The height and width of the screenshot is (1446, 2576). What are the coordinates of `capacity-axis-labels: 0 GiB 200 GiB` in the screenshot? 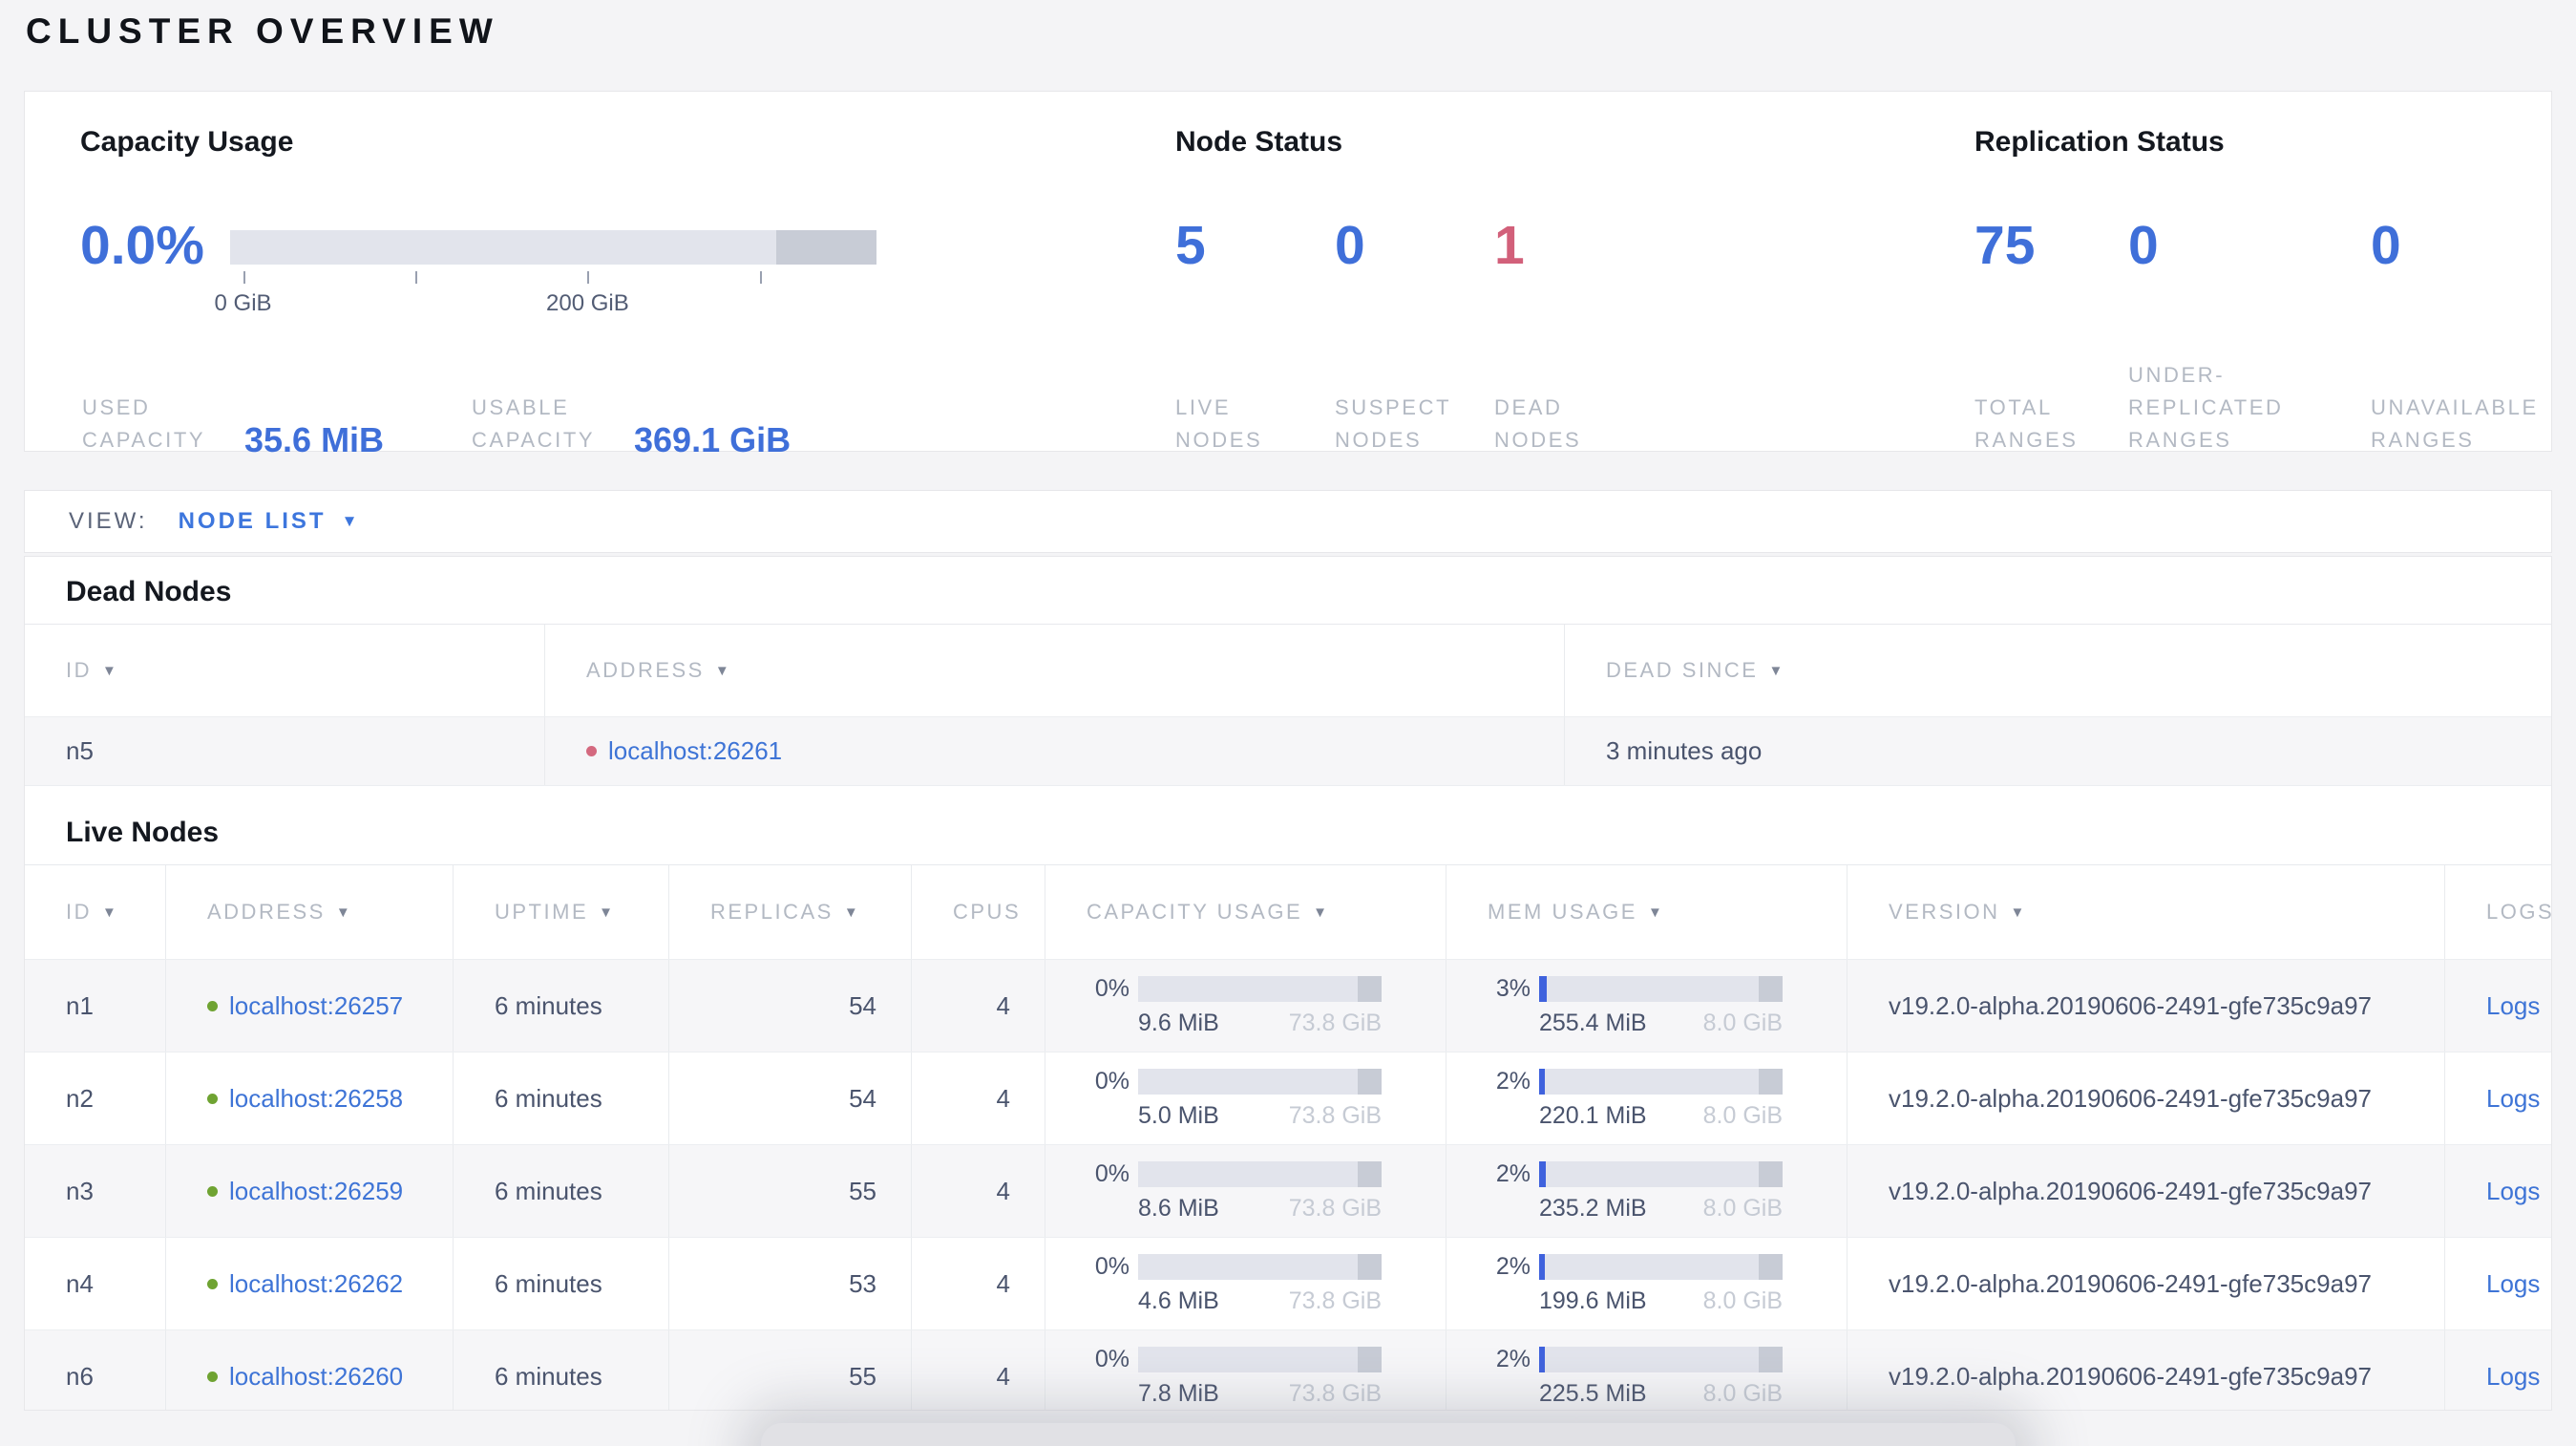 It's located at (545, 305).